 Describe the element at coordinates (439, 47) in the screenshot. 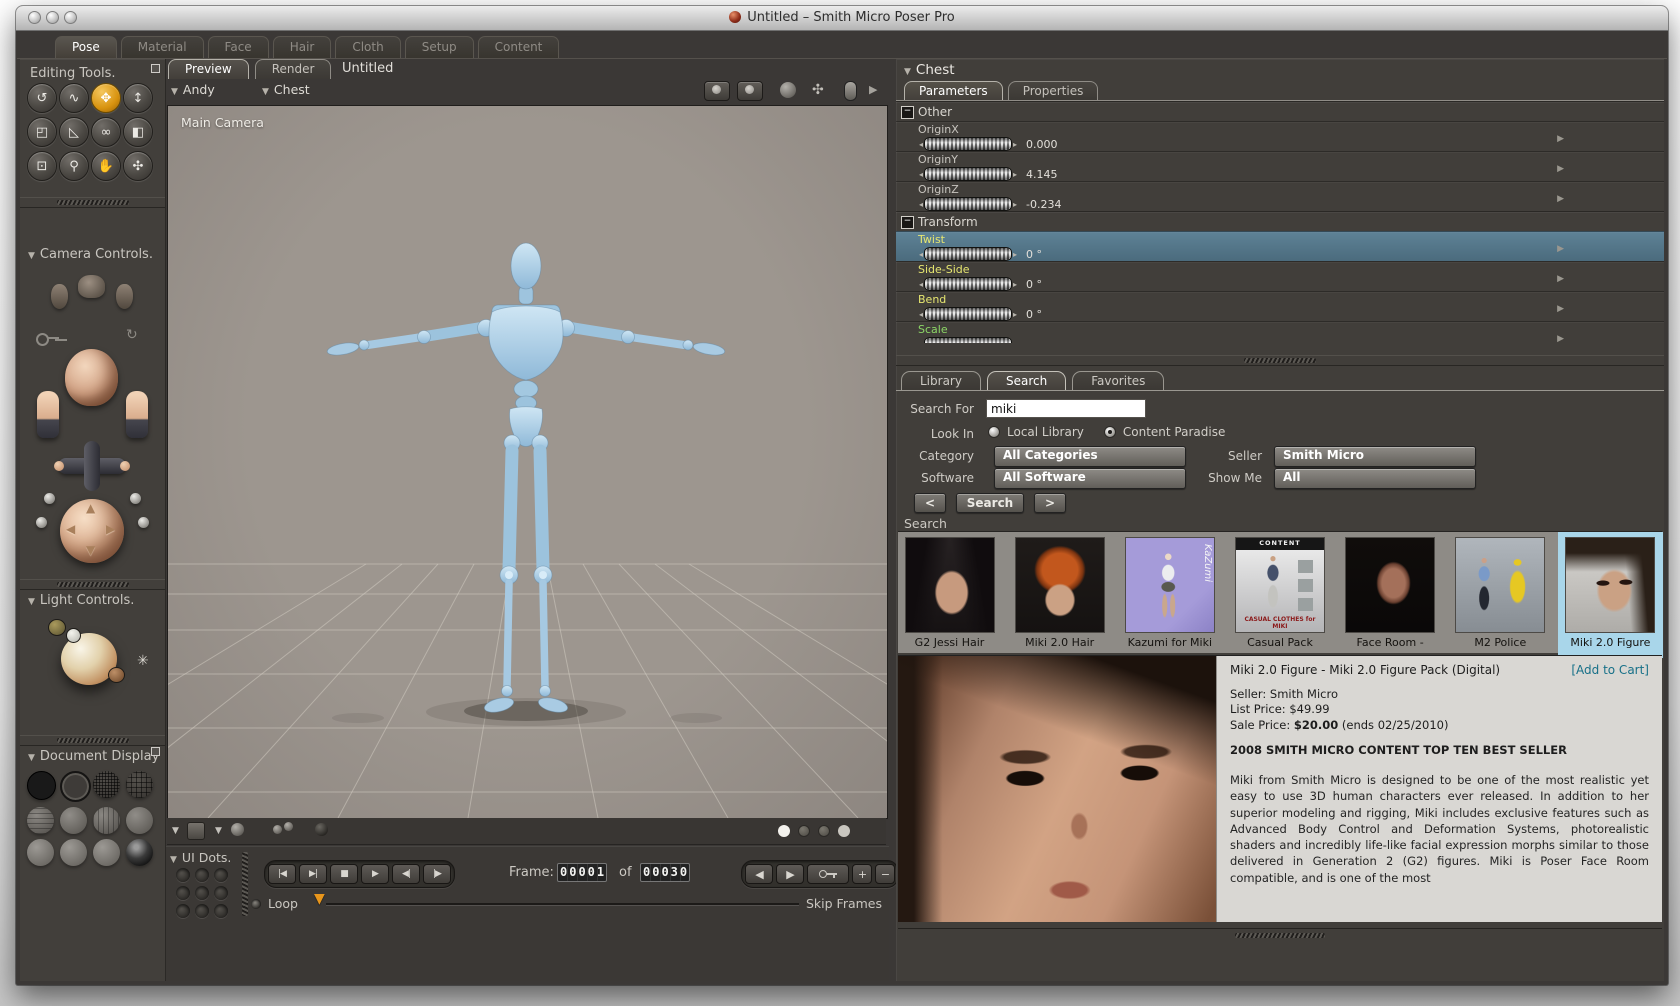

I see `tab-setup: Setup` at that location.